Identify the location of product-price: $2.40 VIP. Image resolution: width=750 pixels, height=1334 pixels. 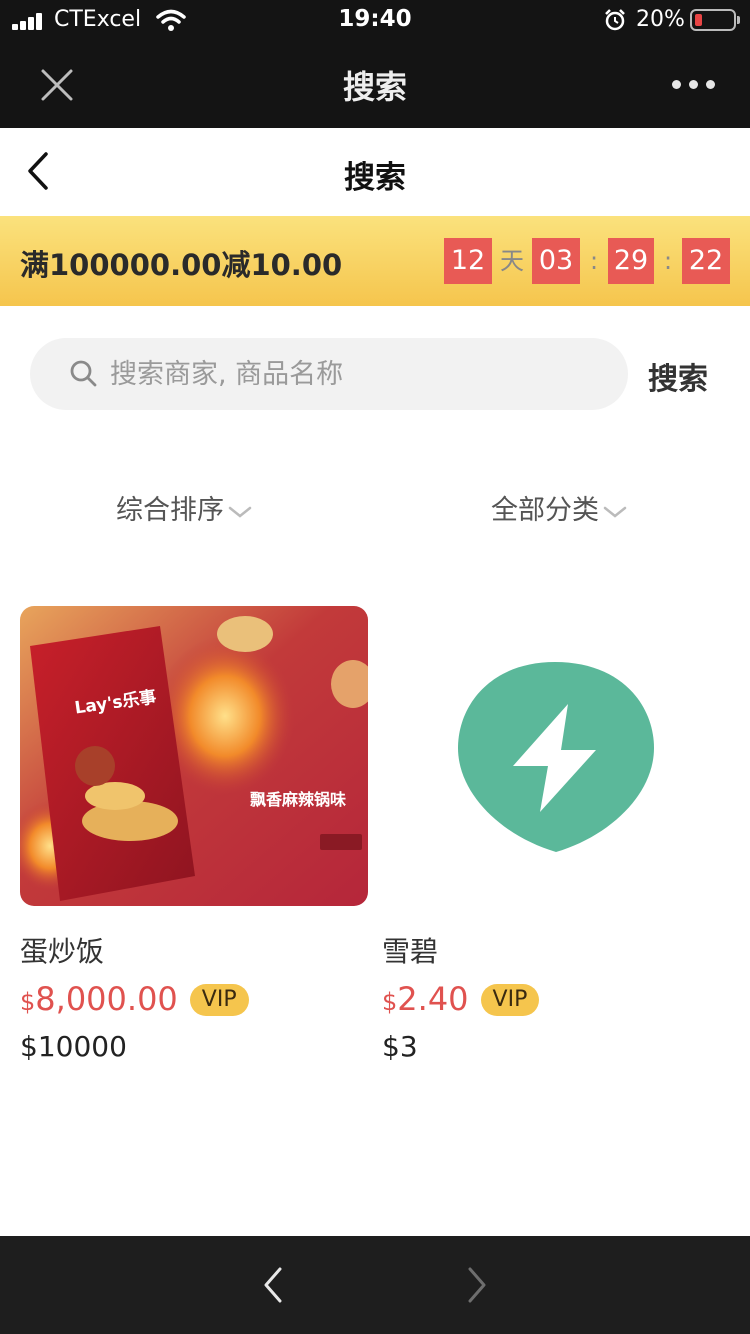
(461, 999).